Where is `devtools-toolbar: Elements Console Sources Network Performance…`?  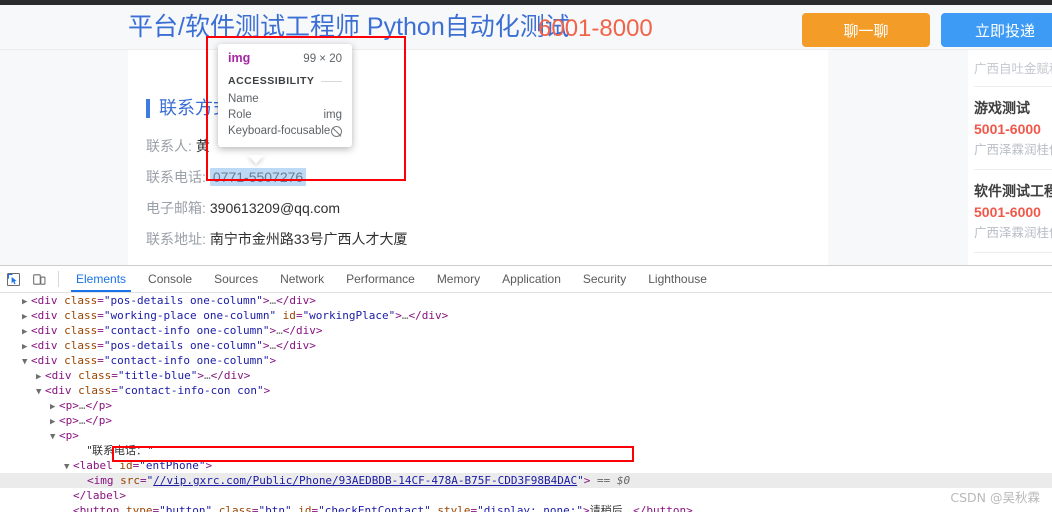 devtools-toolbar: Elements Console Sources Network Performance… is located at coordinates (526, 279).